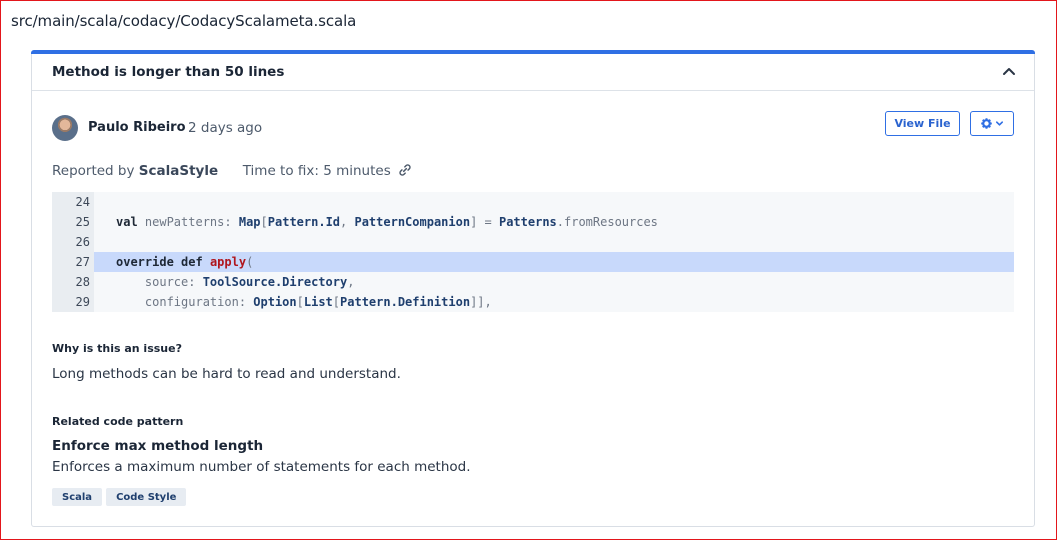  Describe the element at coordinates (533, 202) in the screenshot. I see `code-line: 24` at that location.